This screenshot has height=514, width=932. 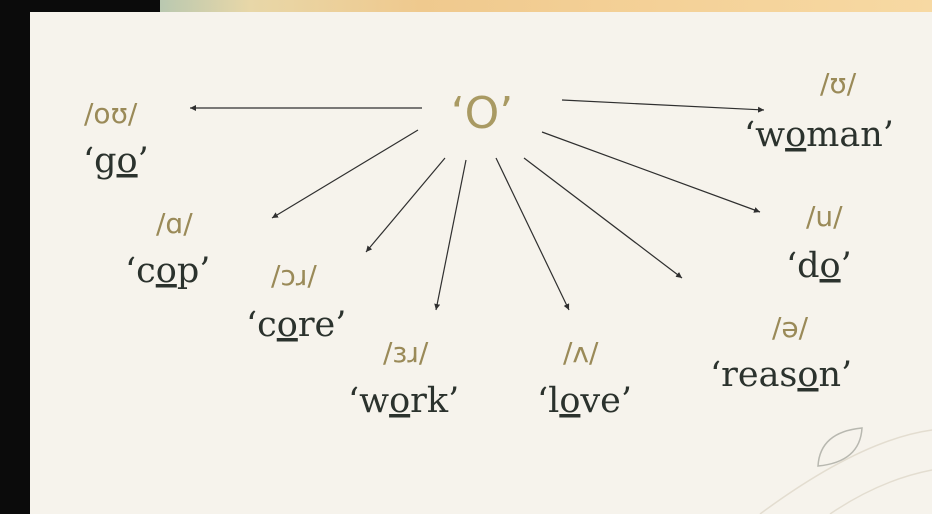 What do you see at coordinates (532, 234) in the screenshot?
I see `arrow-to-love` at bounding box center [532, 234].